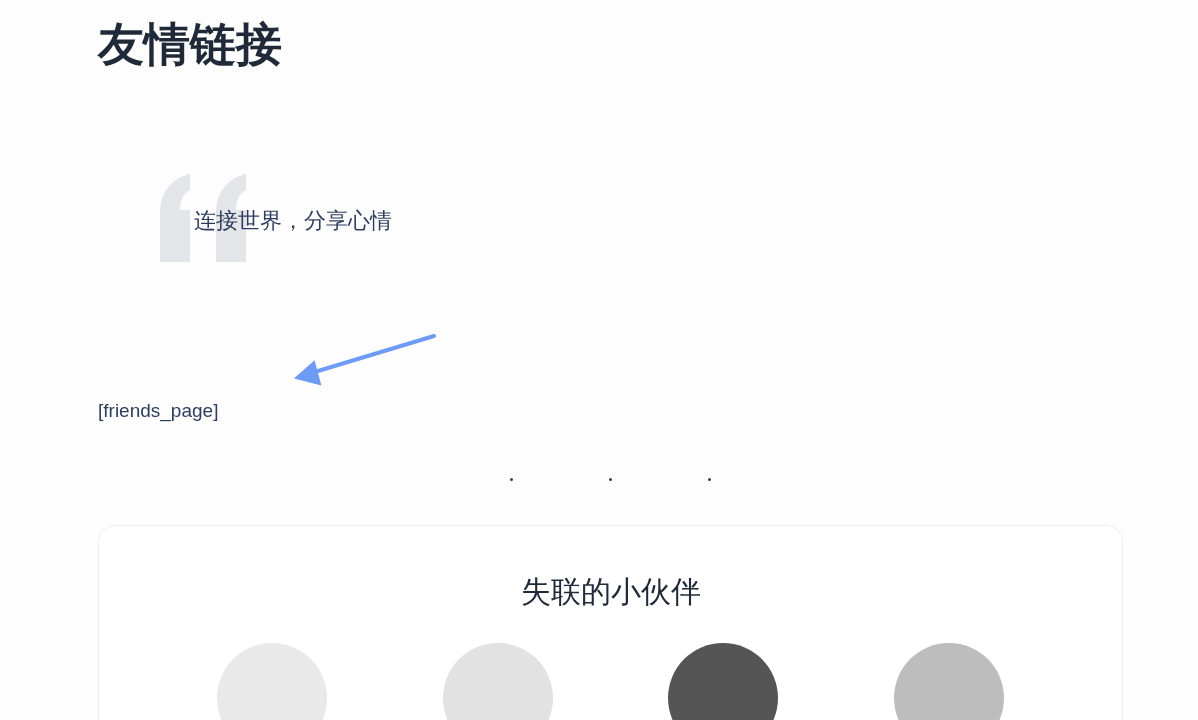 The height and width of the screenshot is (720, 1198). What do you see at coordinates (610, 592) in the screenshot?
I see `section-title: 失联的小伙伴` at bounding box center [610, 592].